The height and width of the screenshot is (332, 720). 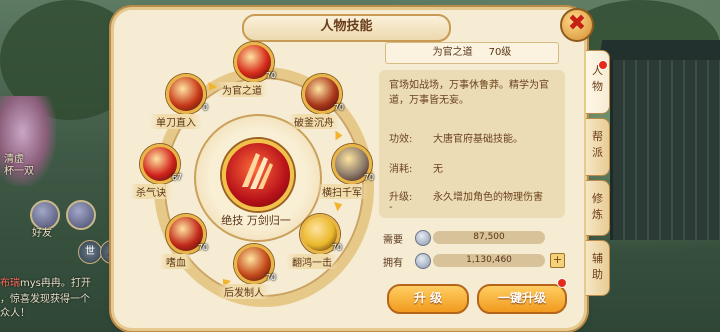 I want to click on need-label: 需要, so click(x=393, y=240).